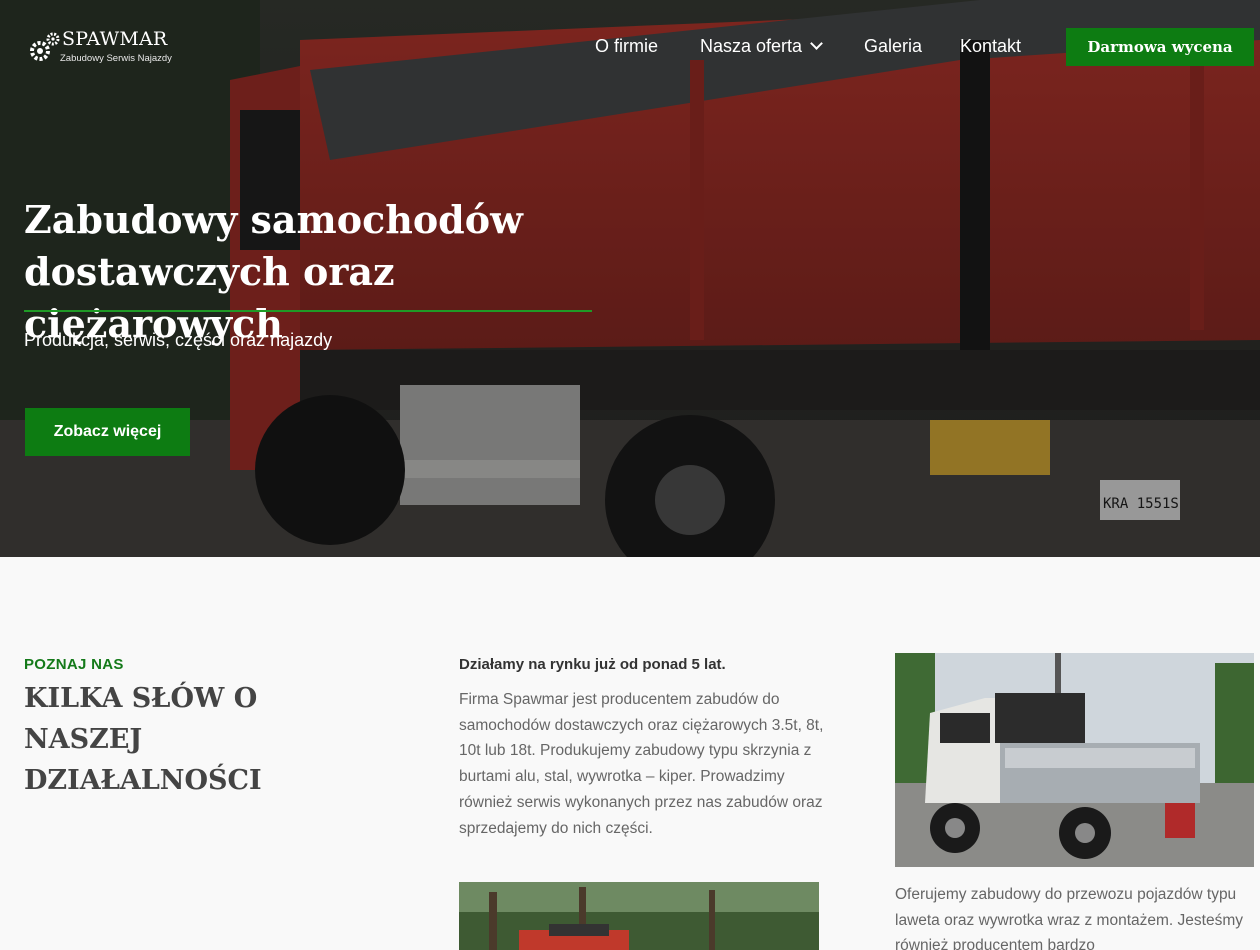 This screenshot has height=950, width=1260. What do you see at coordinates (115, 39) in the screenshot?
I see `brand-name: SPAWMAR` at bounding box center [115, 39].